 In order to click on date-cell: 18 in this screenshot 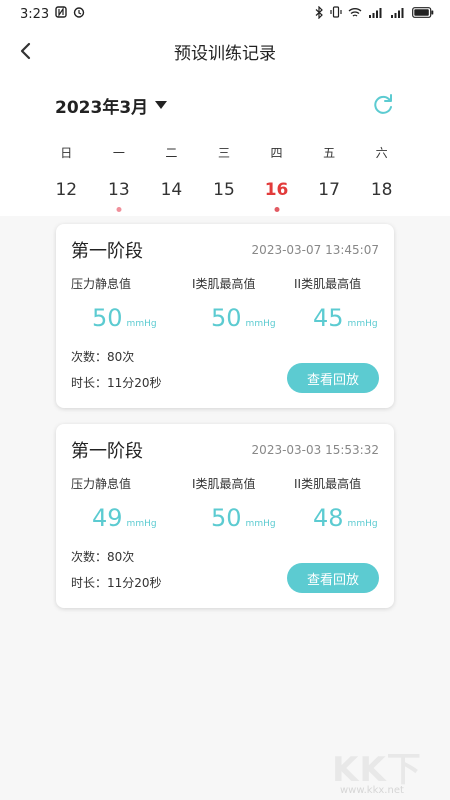, I will do `click(381, 194)`.